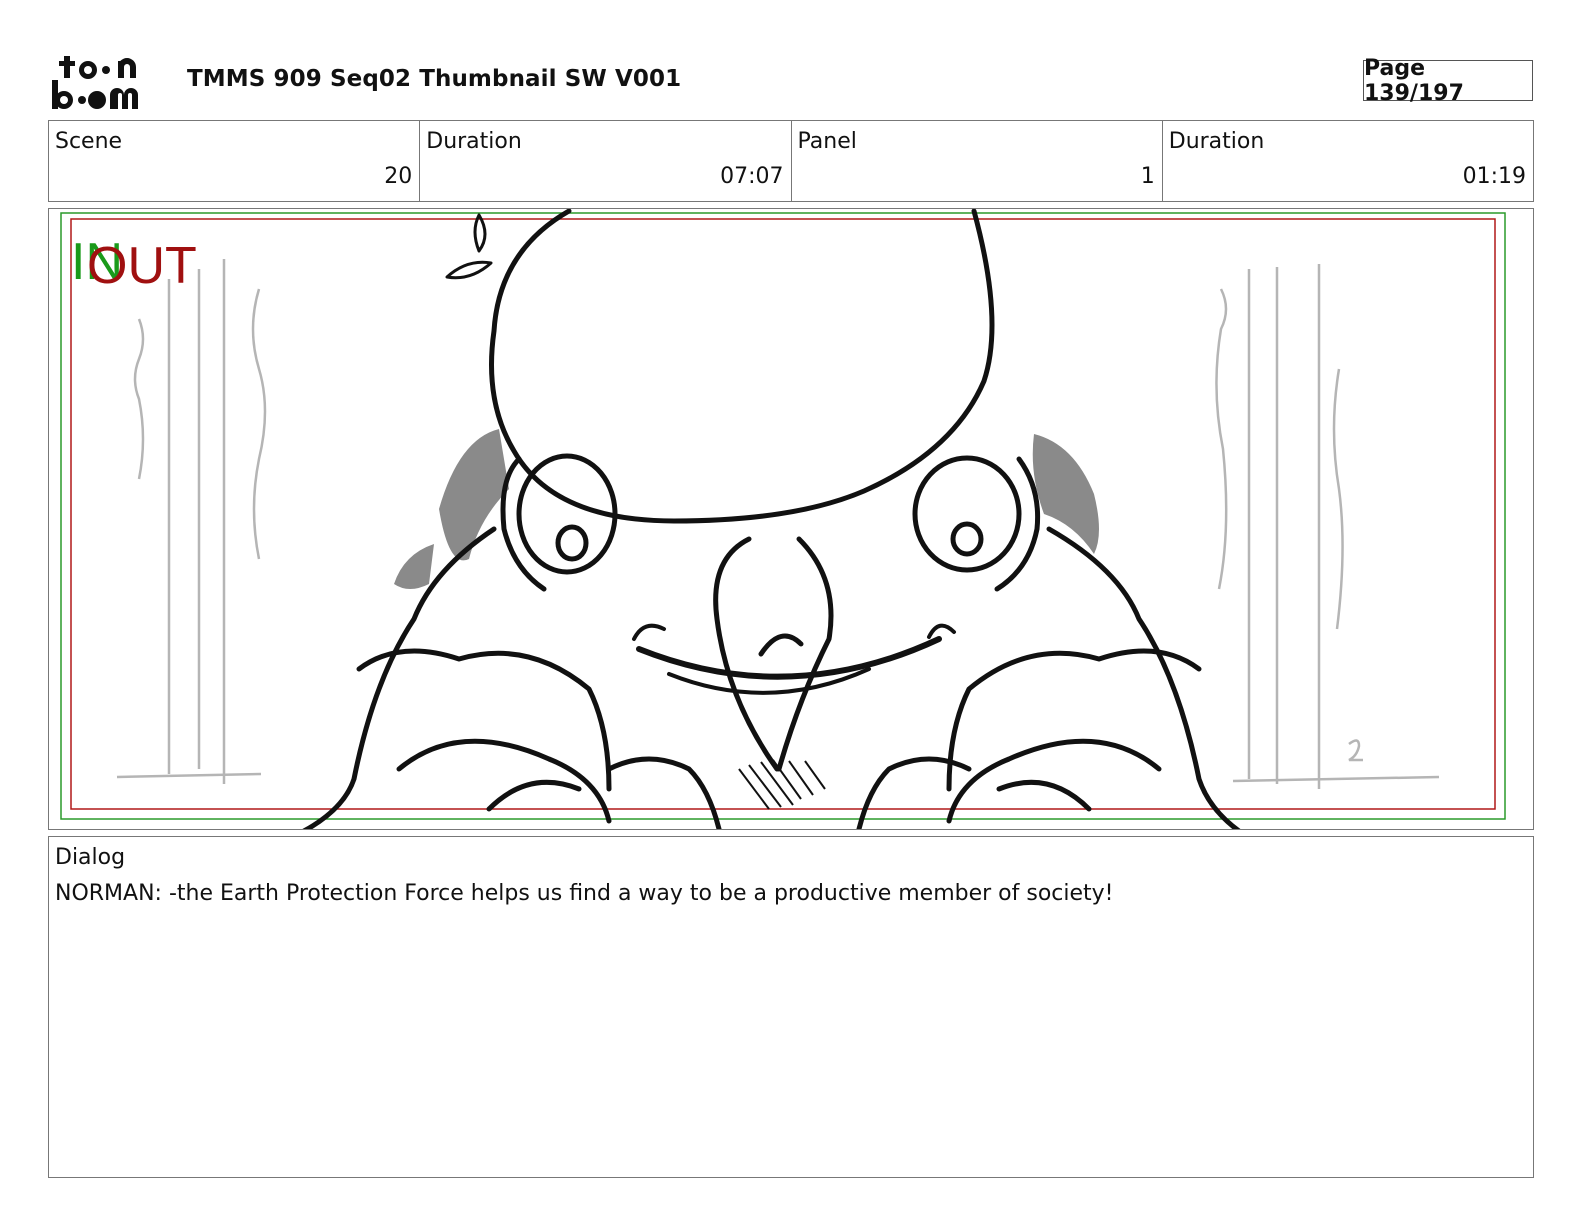 This screenshot has width=1584, height=1224. Describe the element at coordinates (1448, 81) in the screenshot. I see `page-indicator: Page 139/197` at that location.